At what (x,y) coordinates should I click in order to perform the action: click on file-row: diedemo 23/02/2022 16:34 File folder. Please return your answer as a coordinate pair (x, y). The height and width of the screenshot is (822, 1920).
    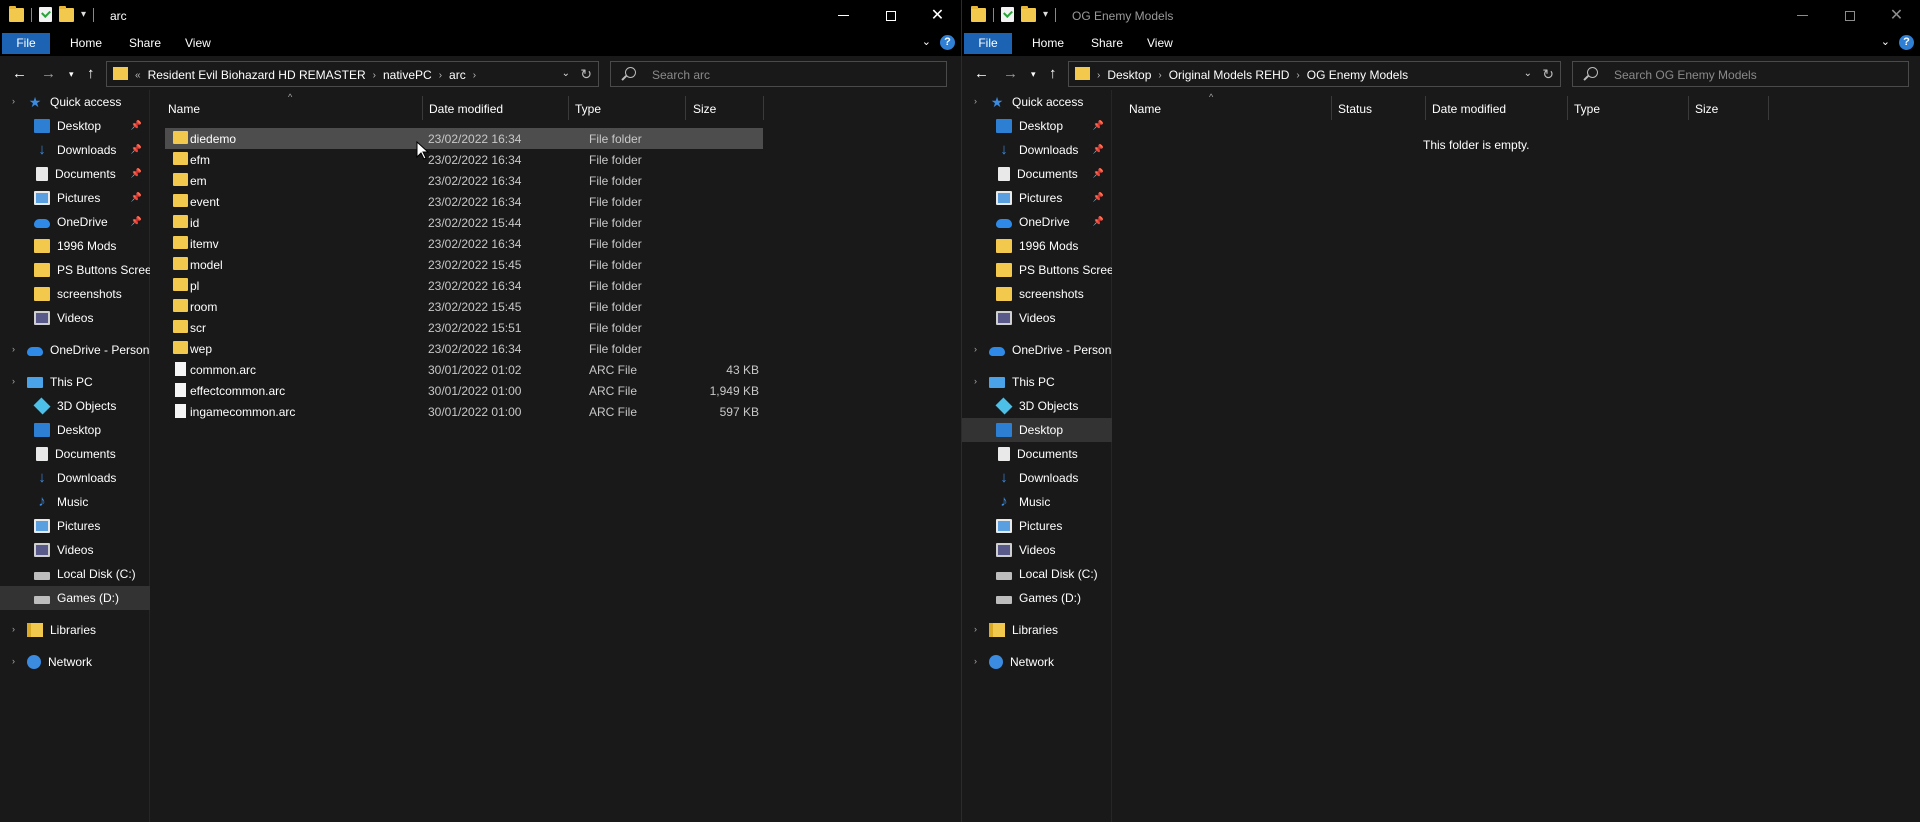
    Looking at the image, I should click on (464, 138).